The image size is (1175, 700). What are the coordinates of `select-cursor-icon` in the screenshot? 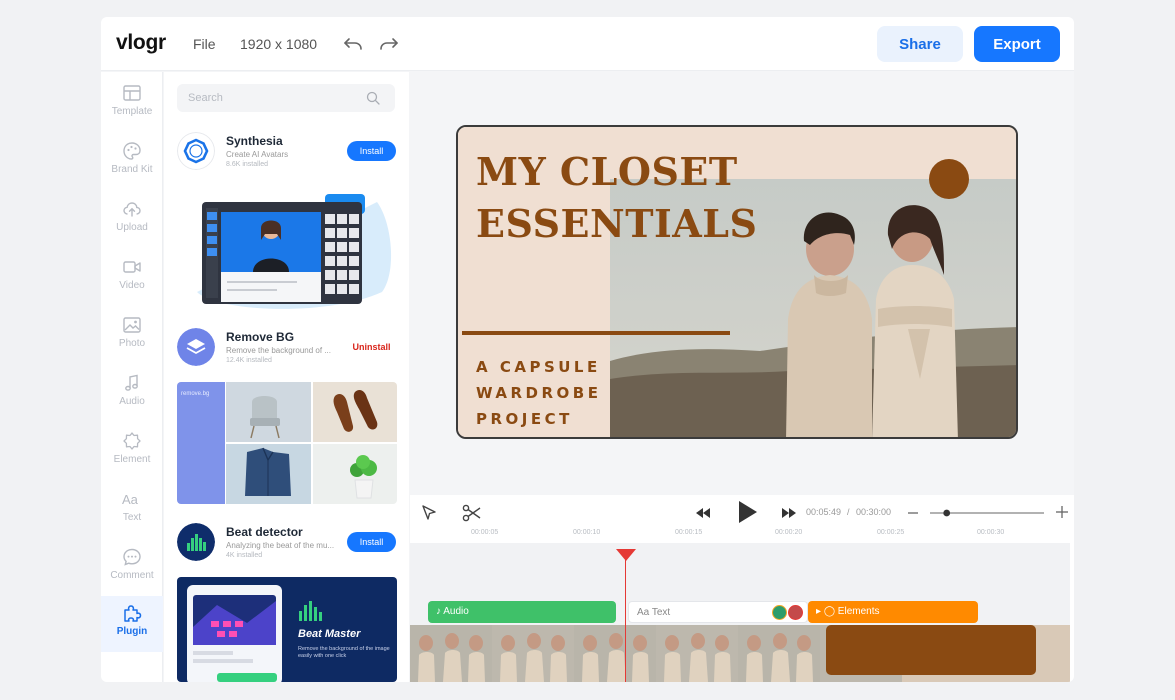 It's located at (429, 513).